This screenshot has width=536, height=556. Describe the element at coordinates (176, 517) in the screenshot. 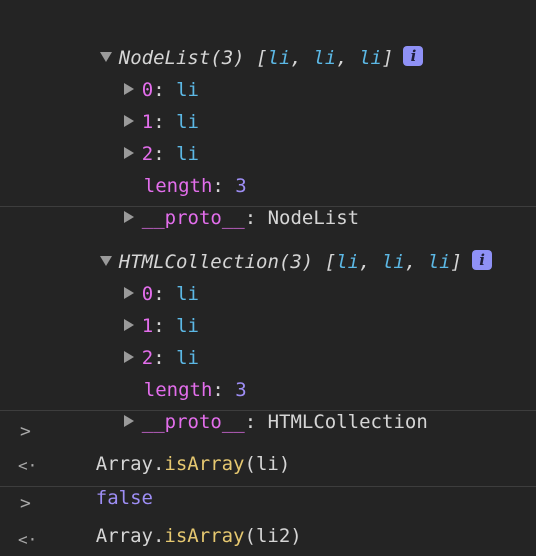

I see `command-input: Array.isArray(li2)` at that location.